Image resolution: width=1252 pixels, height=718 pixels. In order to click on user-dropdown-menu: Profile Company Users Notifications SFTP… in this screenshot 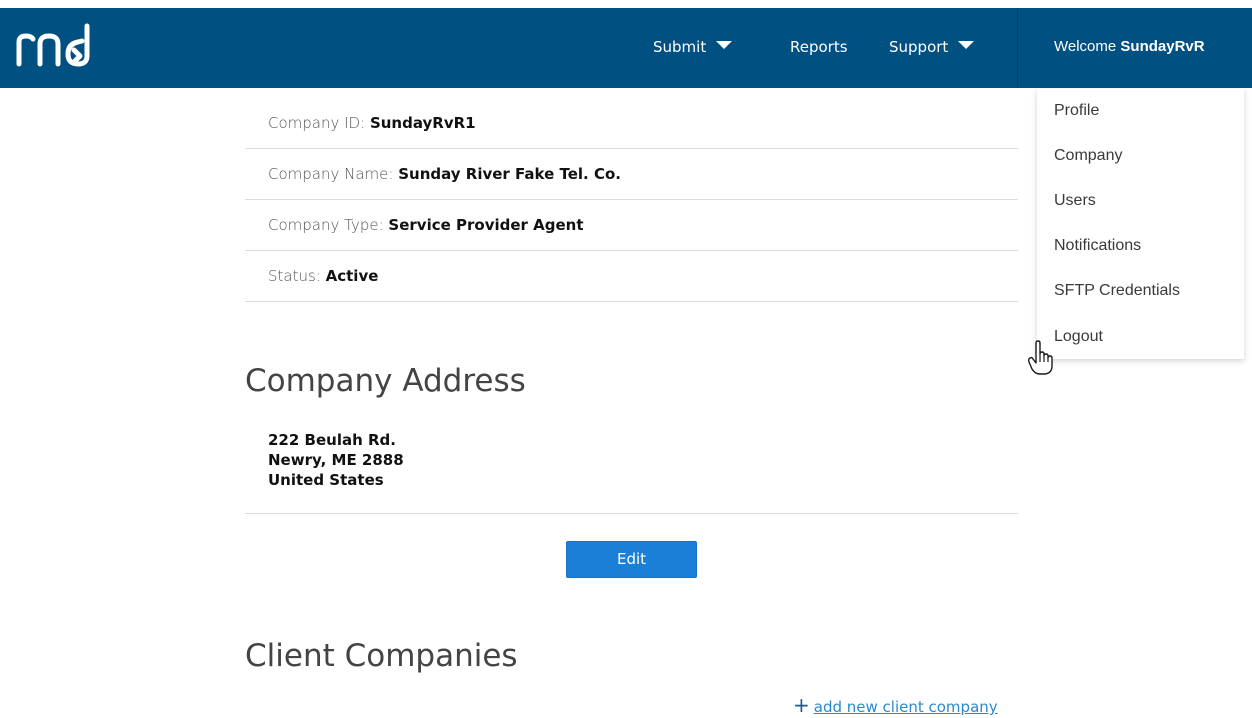, I will do `click(1140, 224)`.